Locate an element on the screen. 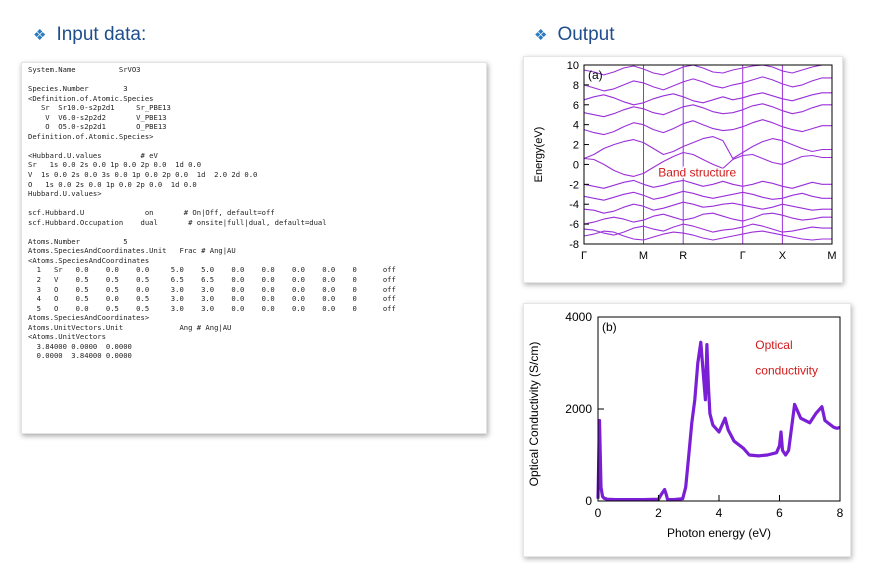 The width and height of the screenshot is (884, 563). output-heading: ❖ Output is located at coordinates (574, 35).